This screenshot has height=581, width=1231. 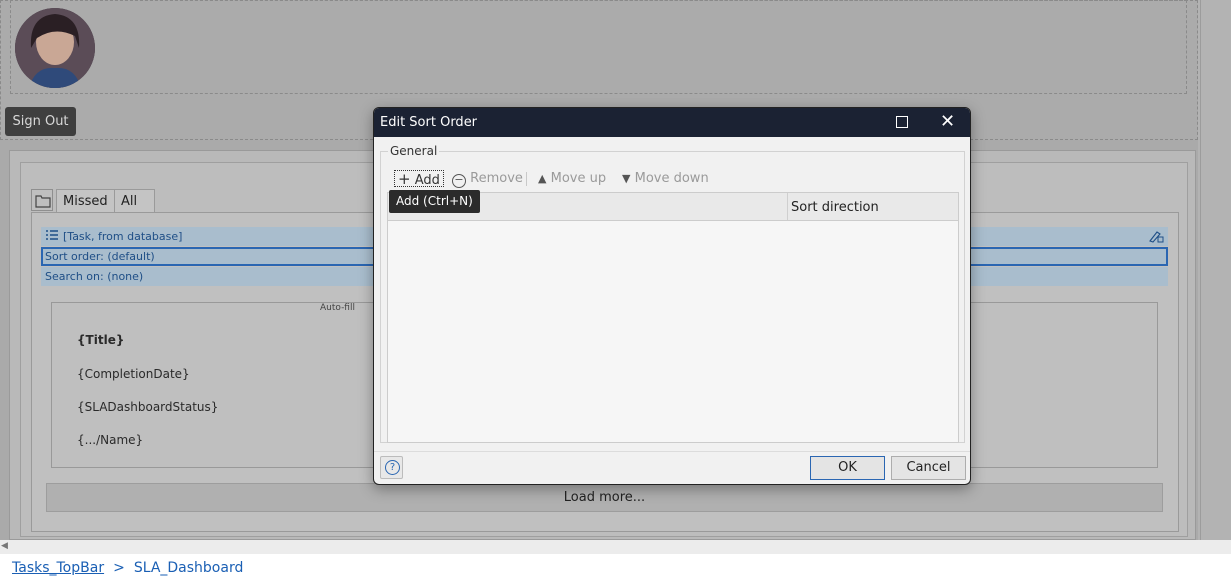 I want to click on tab-missed: Missed, so click(x=85, y=201).